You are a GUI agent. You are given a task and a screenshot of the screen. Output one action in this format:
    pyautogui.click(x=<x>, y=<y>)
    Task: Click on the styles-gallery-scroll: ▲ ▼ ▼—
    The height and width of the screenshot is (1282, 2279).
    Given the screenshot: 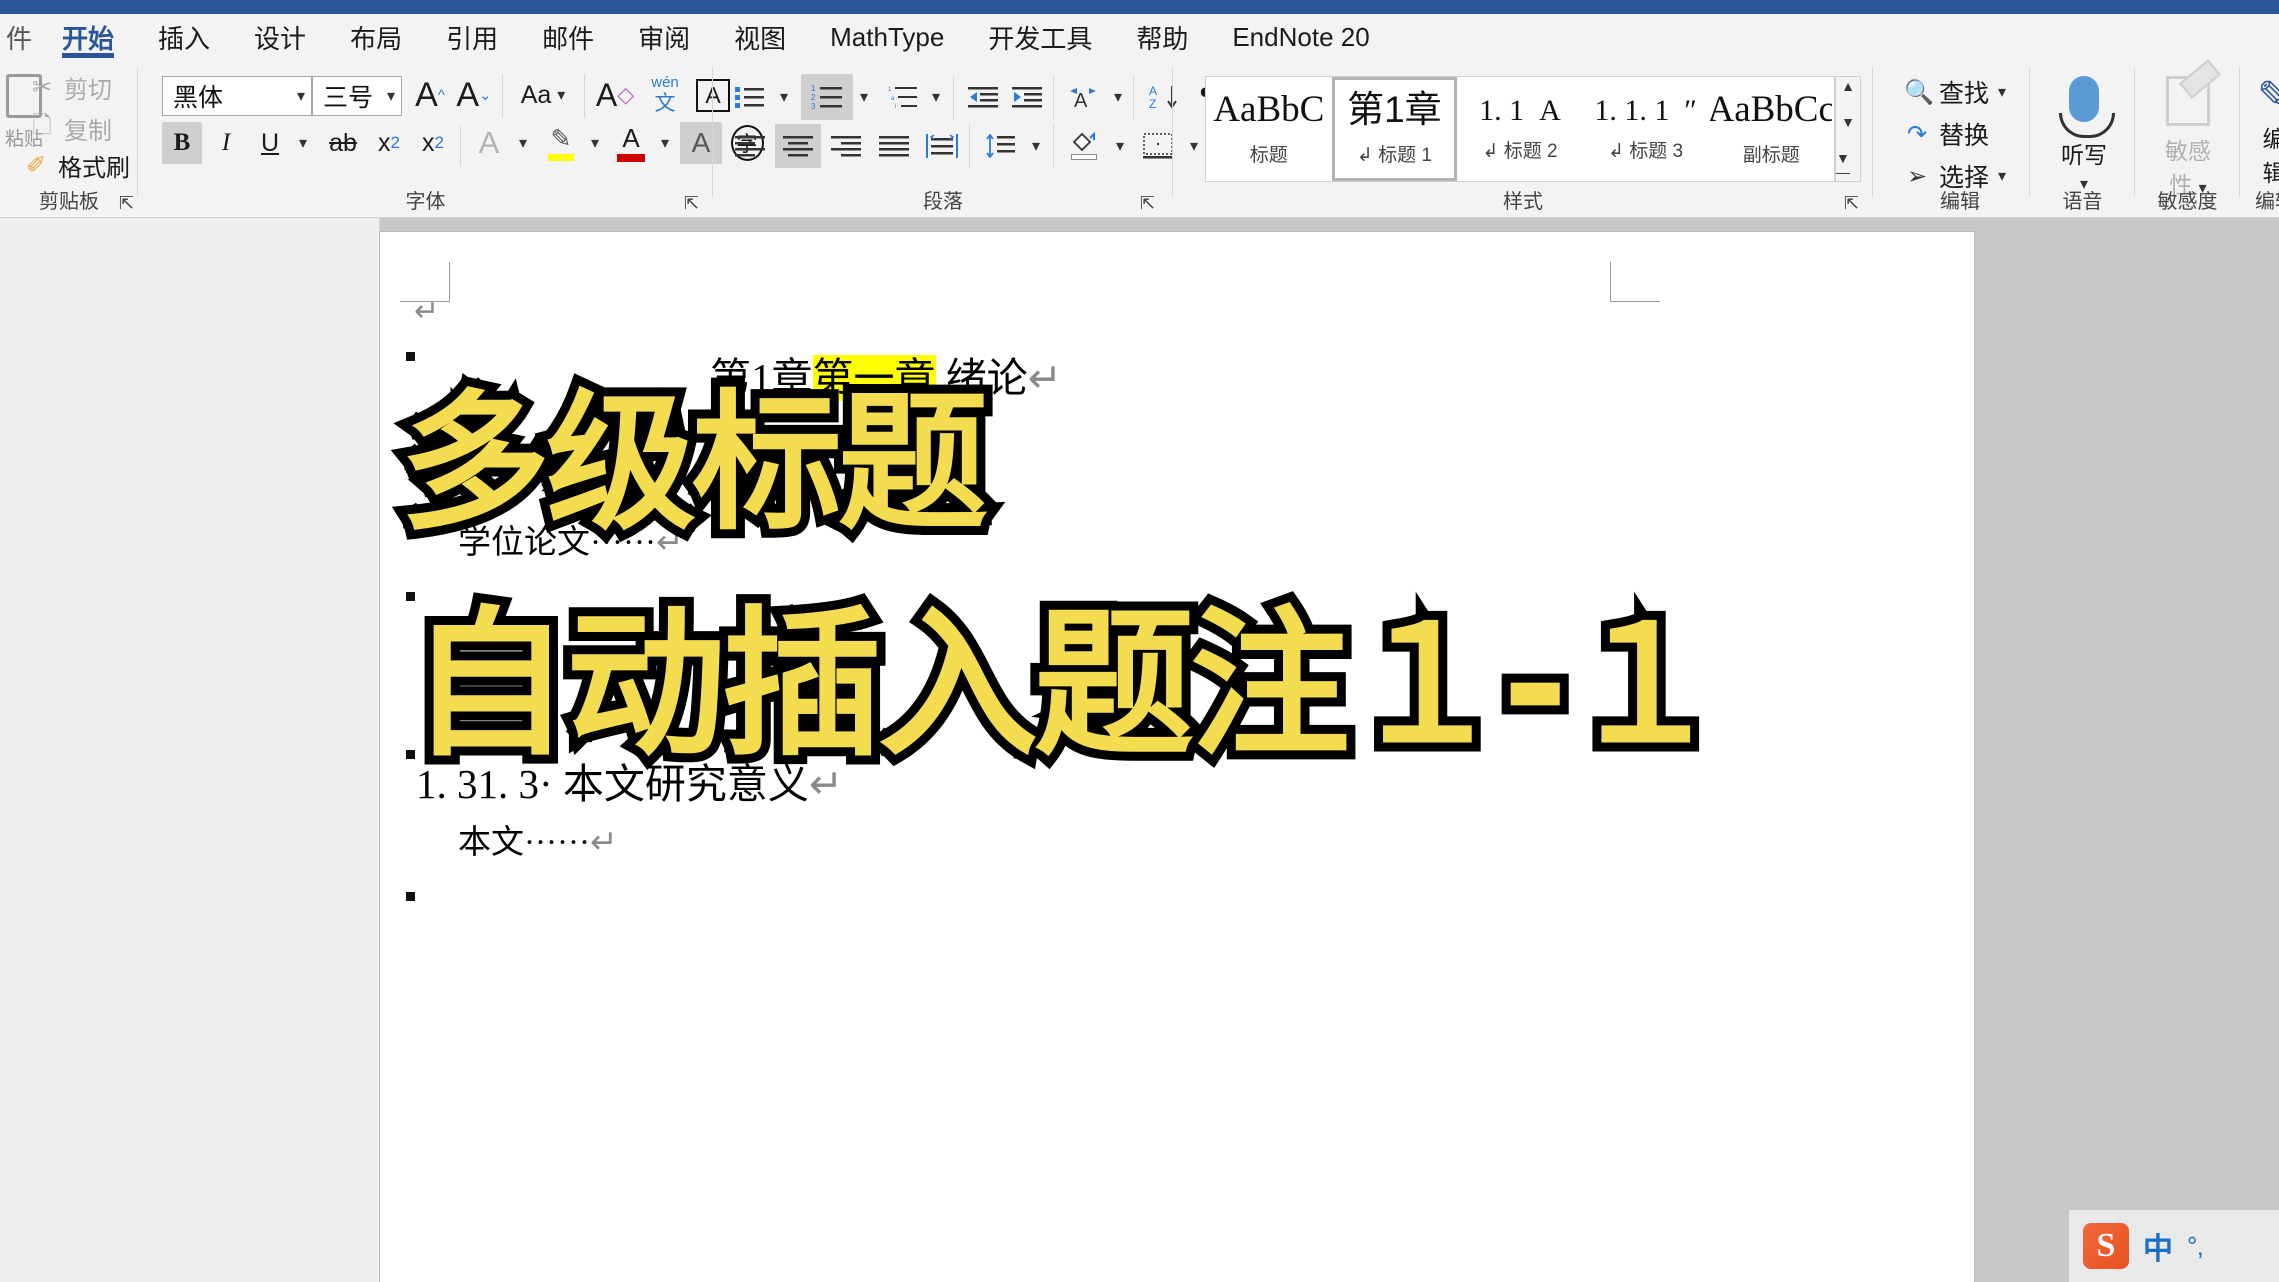 What is the action you would take?
    pyautogui.click(x=1848, y=129)
    